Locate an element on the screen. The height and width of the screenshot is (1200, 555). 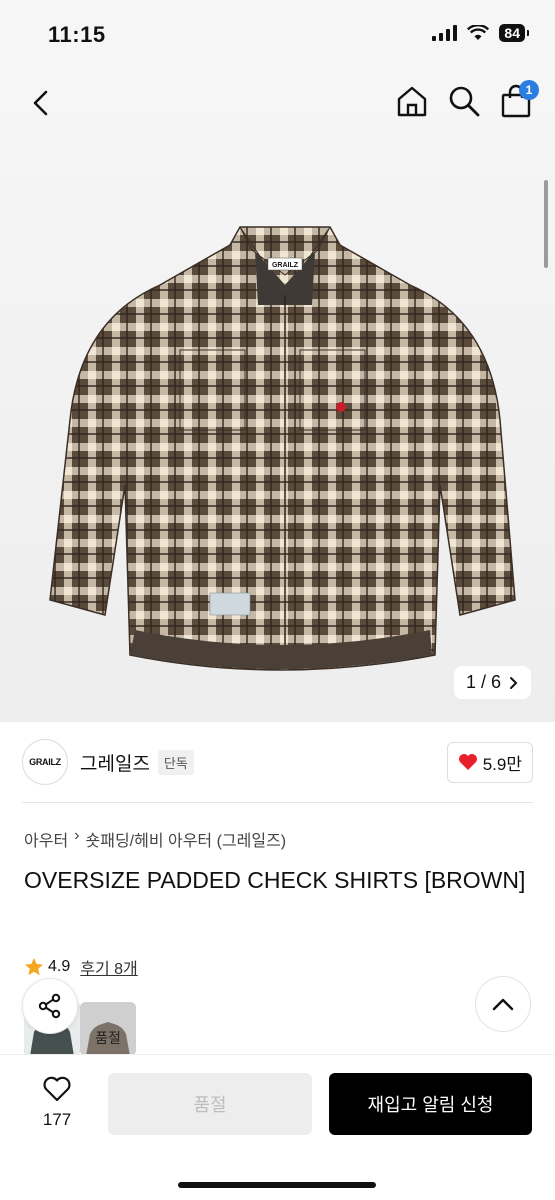
chevron-left-icon is located at coordinates (40, 103).